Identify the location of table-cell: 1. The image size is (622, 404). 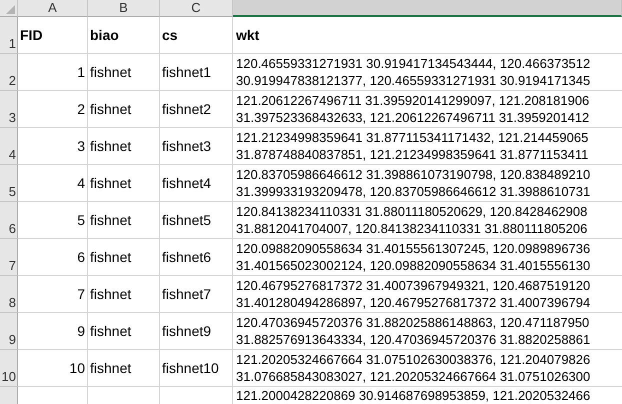
(53, 72).